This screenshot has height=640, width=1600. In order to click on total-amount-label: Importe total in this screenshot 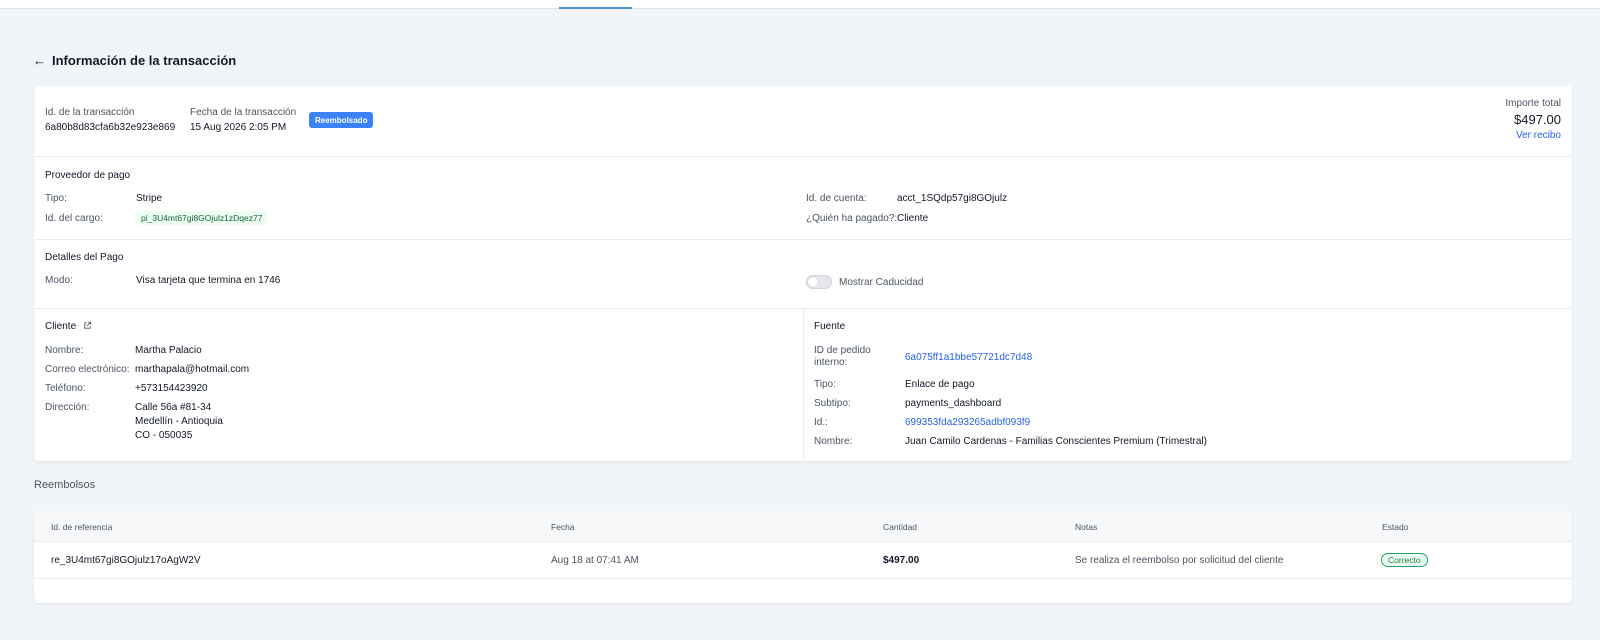, I will do `click(1533, 103)`.